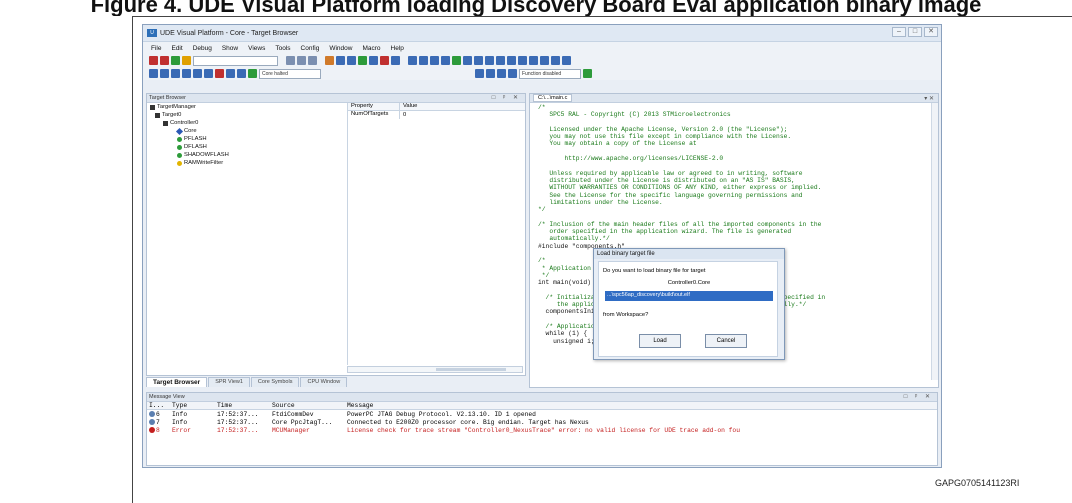 The width and height of the screenshot is (1072, 503). I want to click on memory-icon, so click(362, 60).